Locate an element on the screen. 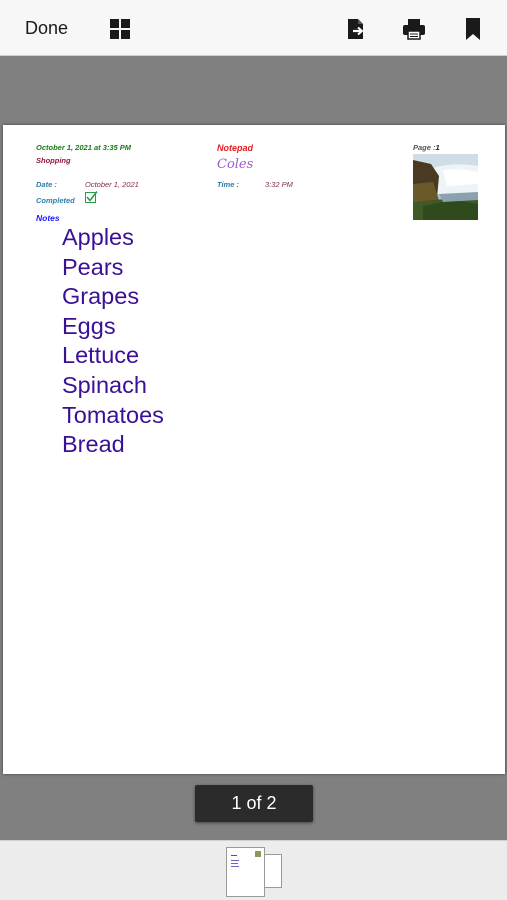  thumbnail-strip is located at coordinates (253, 870).